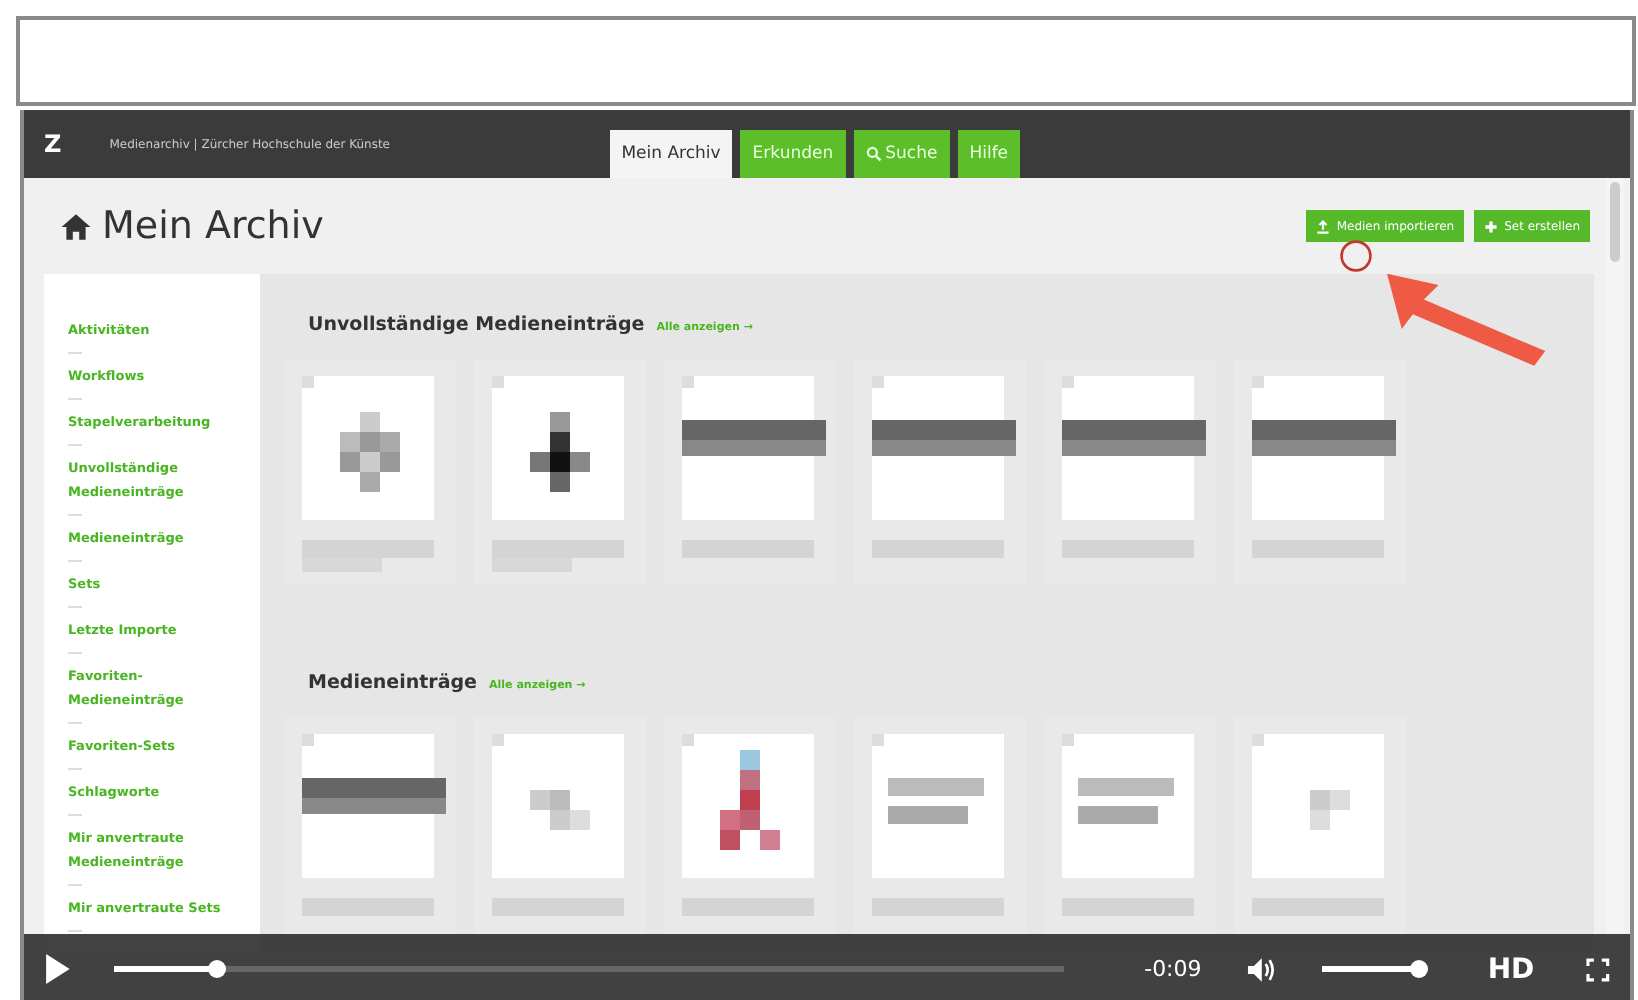 The width and height of the screenshot is (1638, 1000). Describe the element at coordinates (671, 154) in the screenshot. I see `nav-tab: Mein Archiv` at that location.